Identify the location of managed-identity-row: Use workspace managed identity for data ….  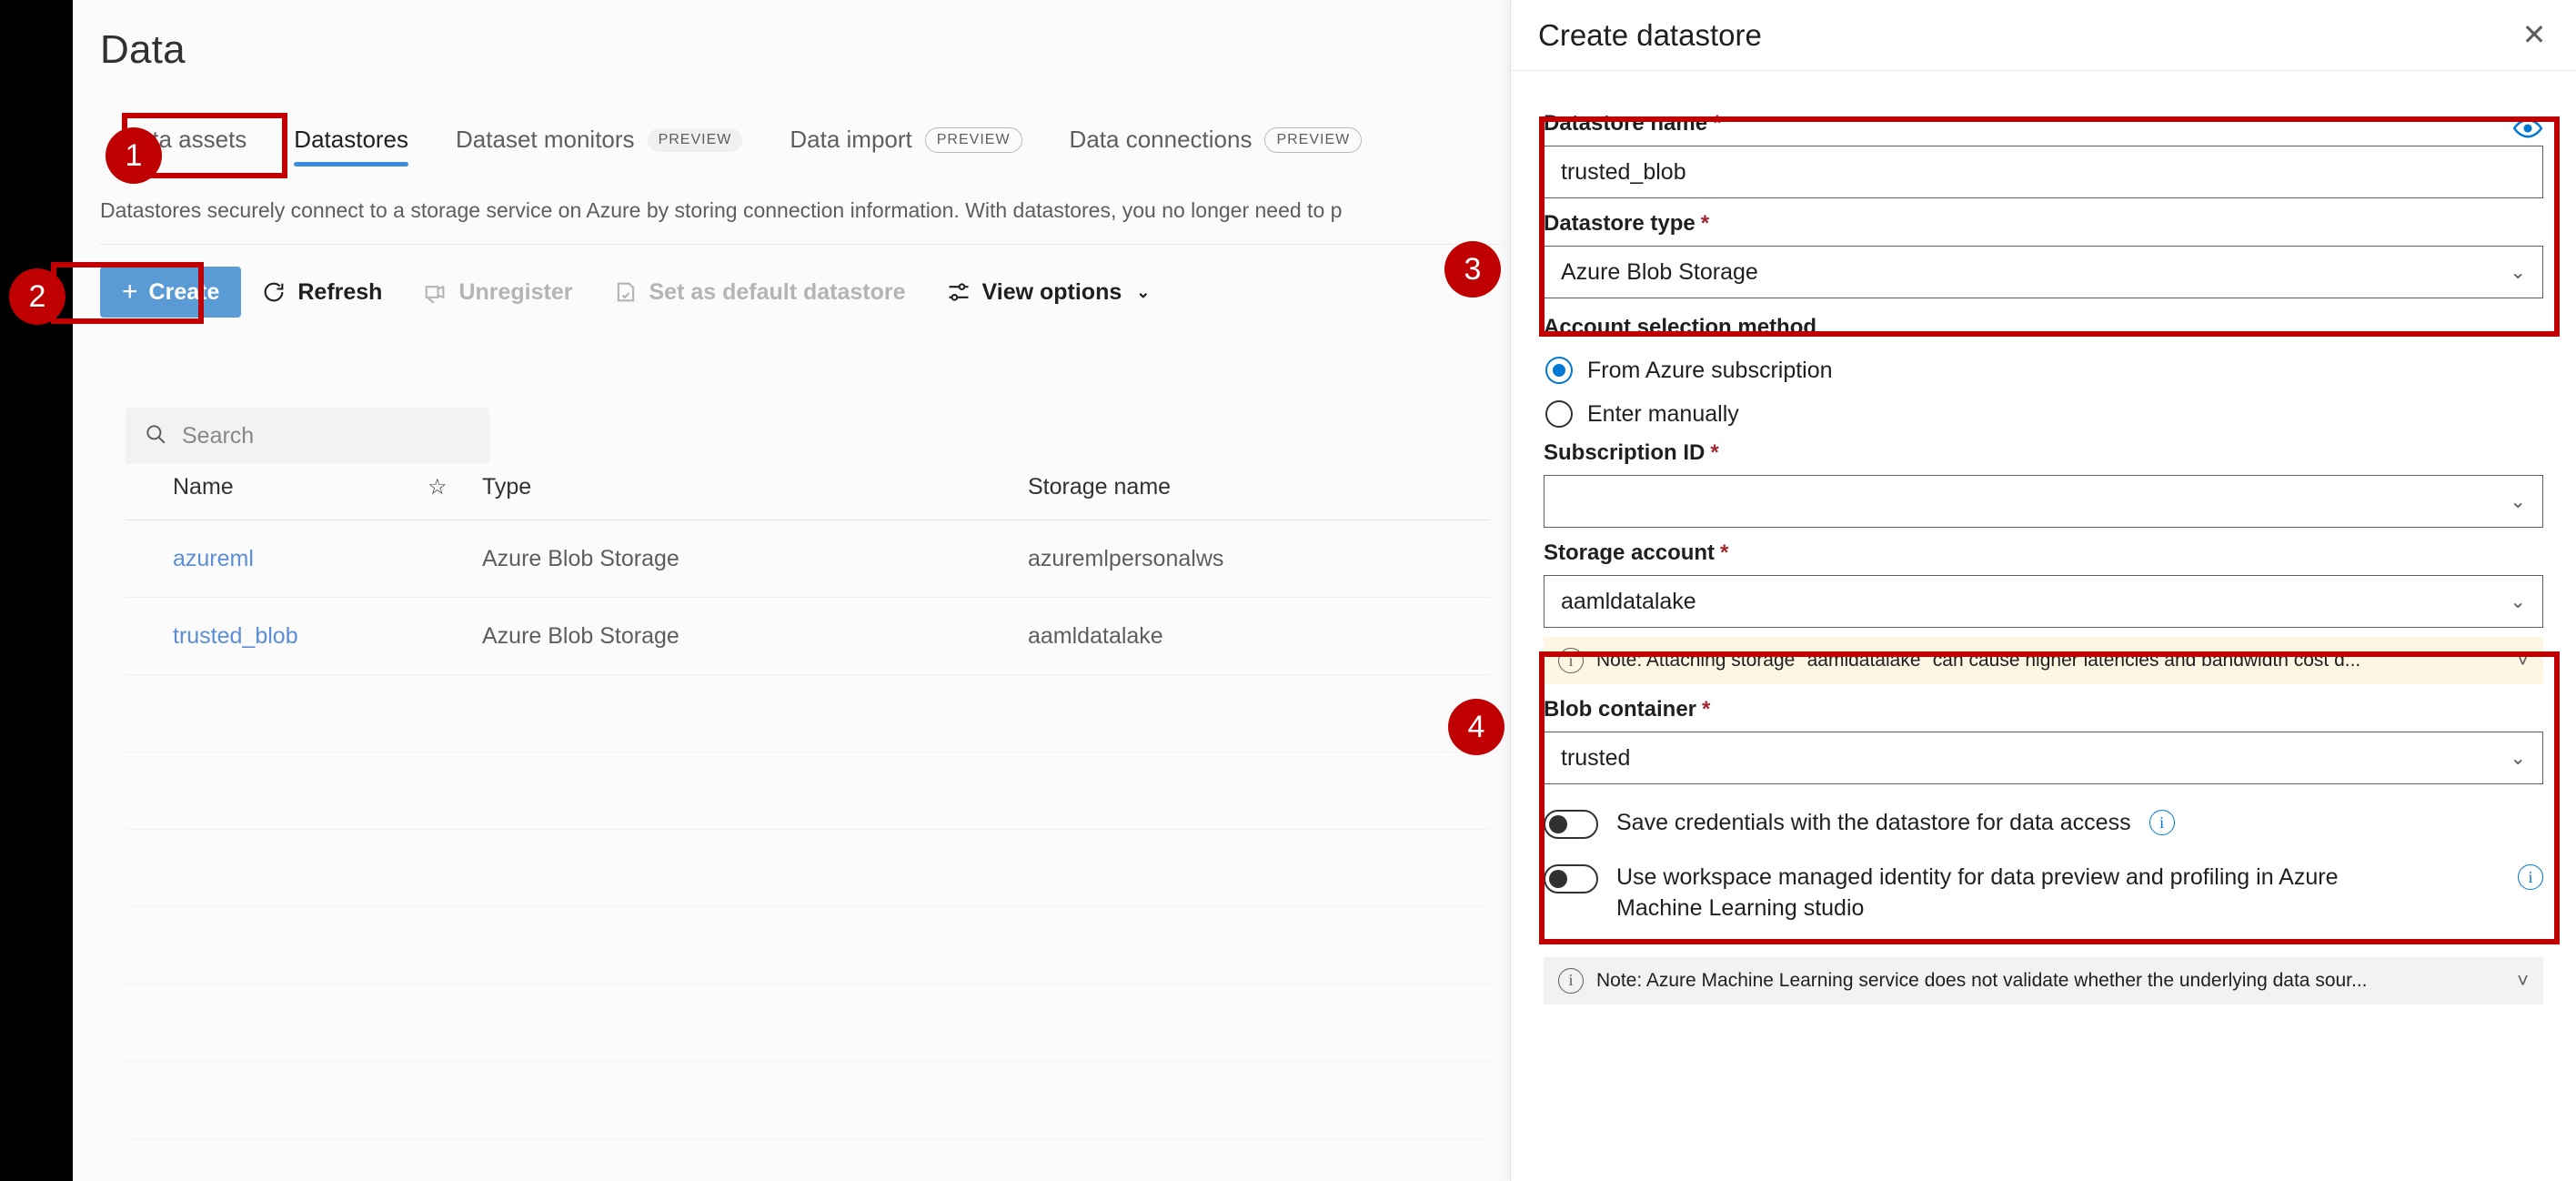
(2043, 893).